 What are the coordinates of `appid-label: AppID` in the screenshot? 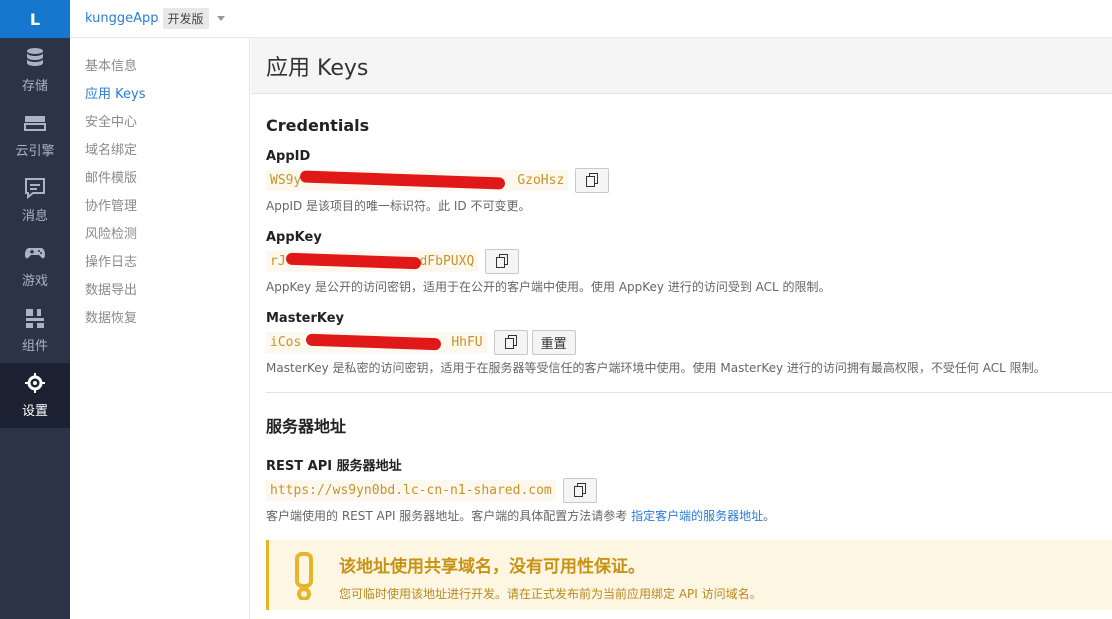 It's located at (288, 156).